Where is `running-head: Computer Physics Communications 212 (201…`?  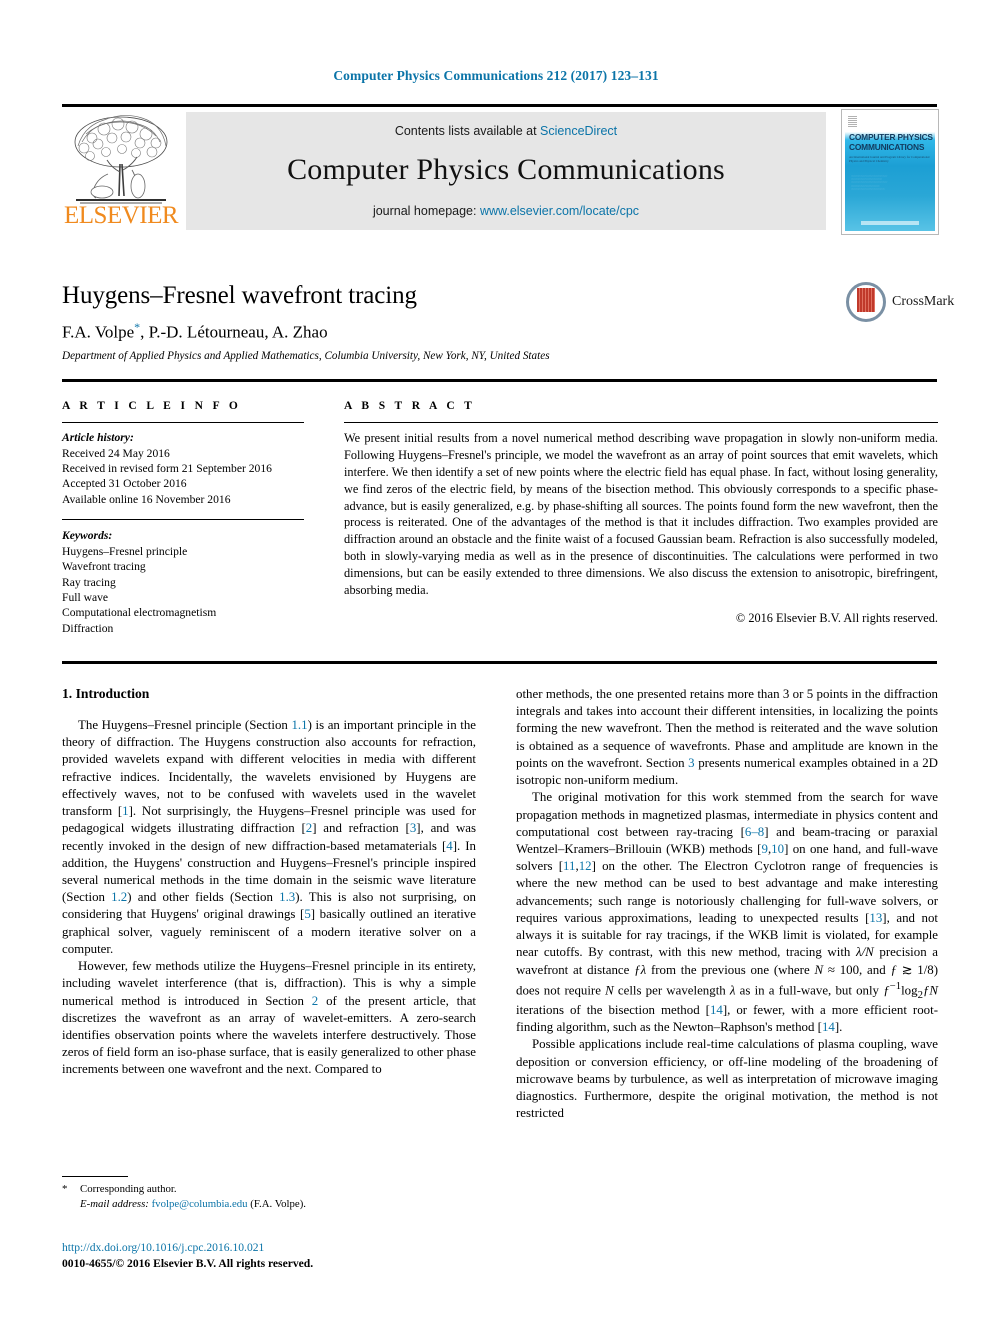 running-head: Computer Physics Communications 212 (201… is located at coordinates (496, 75).